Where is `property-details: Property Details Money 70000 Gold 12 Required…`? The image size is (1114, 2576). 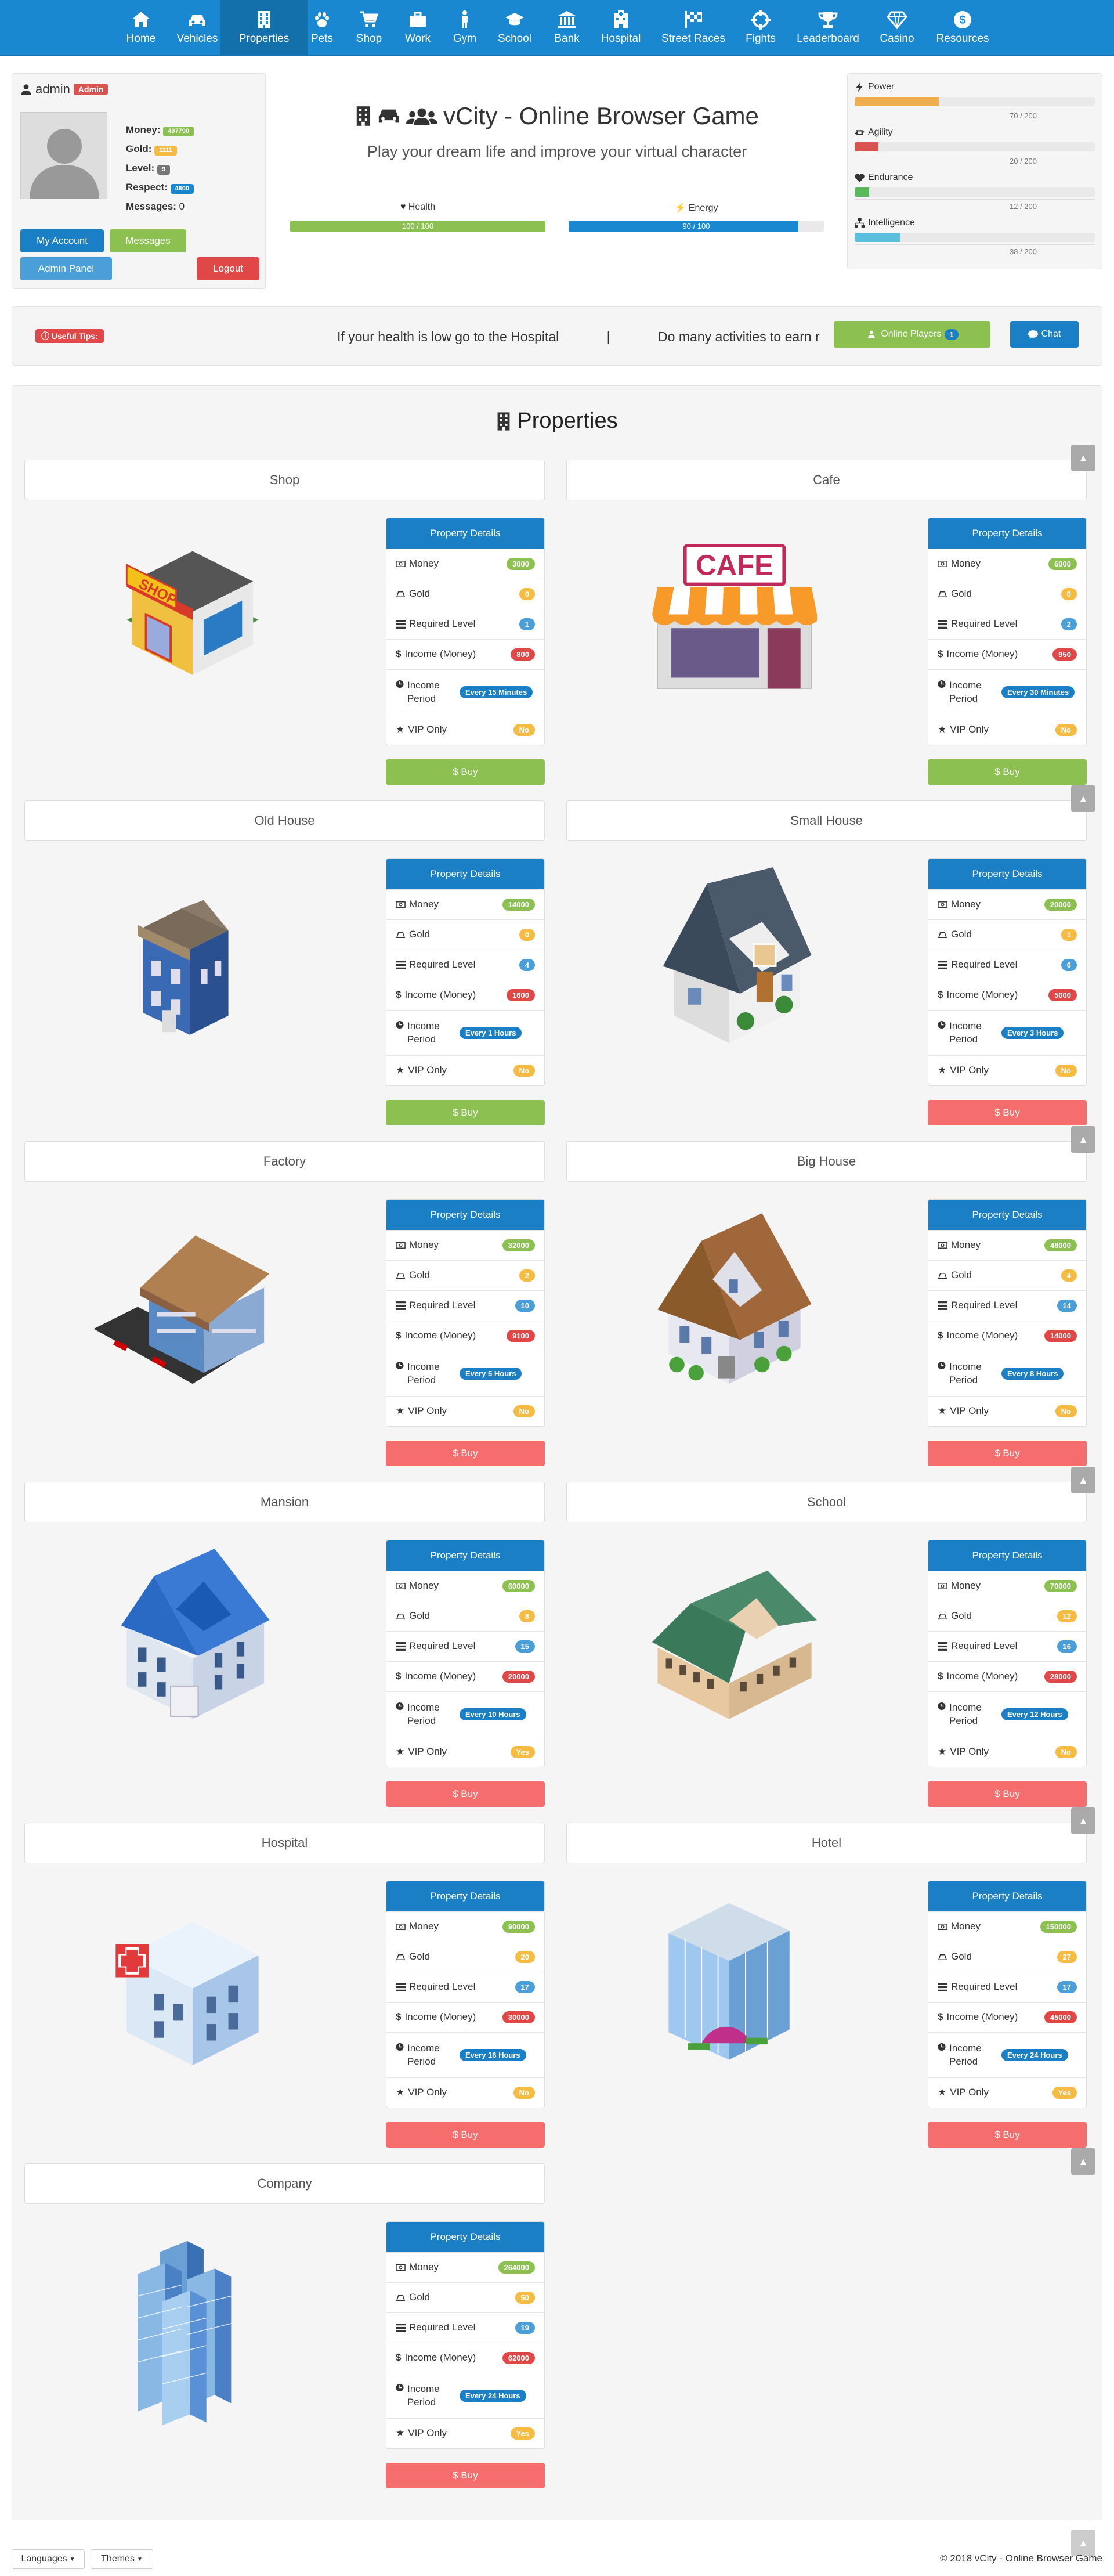
property-details: Property Details Money 70000 Gold 12 Required… is located at coordinates (1007, 1653).